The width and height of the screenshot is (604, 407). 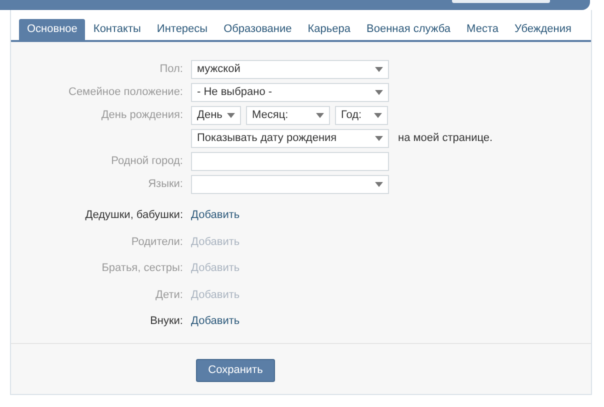 What do you see at coordinates (169, 294) in the screenshot?
I see `relative-label: Дети:` at bounding box center [169, 294].